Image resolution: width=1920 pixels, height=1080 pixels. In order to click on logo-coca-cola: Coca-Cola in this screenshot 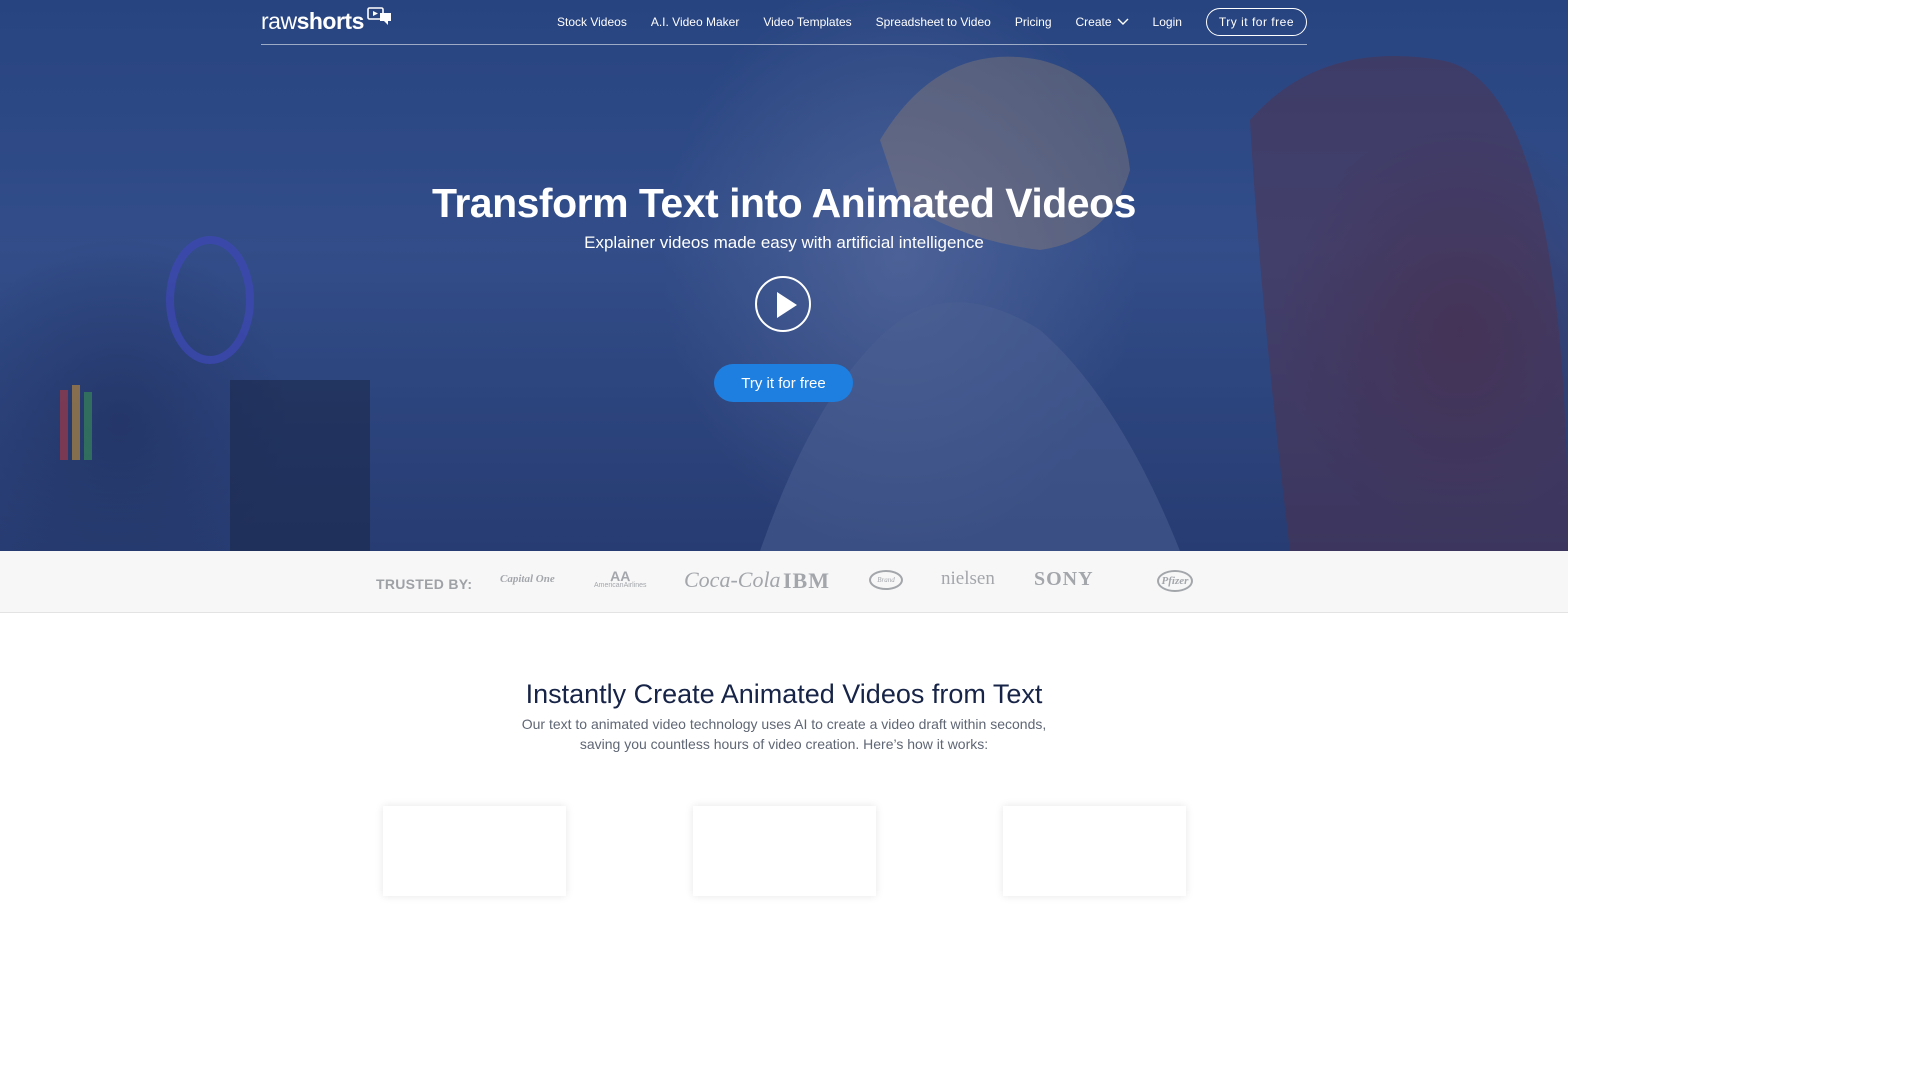, I will do `click(732, 579)`.